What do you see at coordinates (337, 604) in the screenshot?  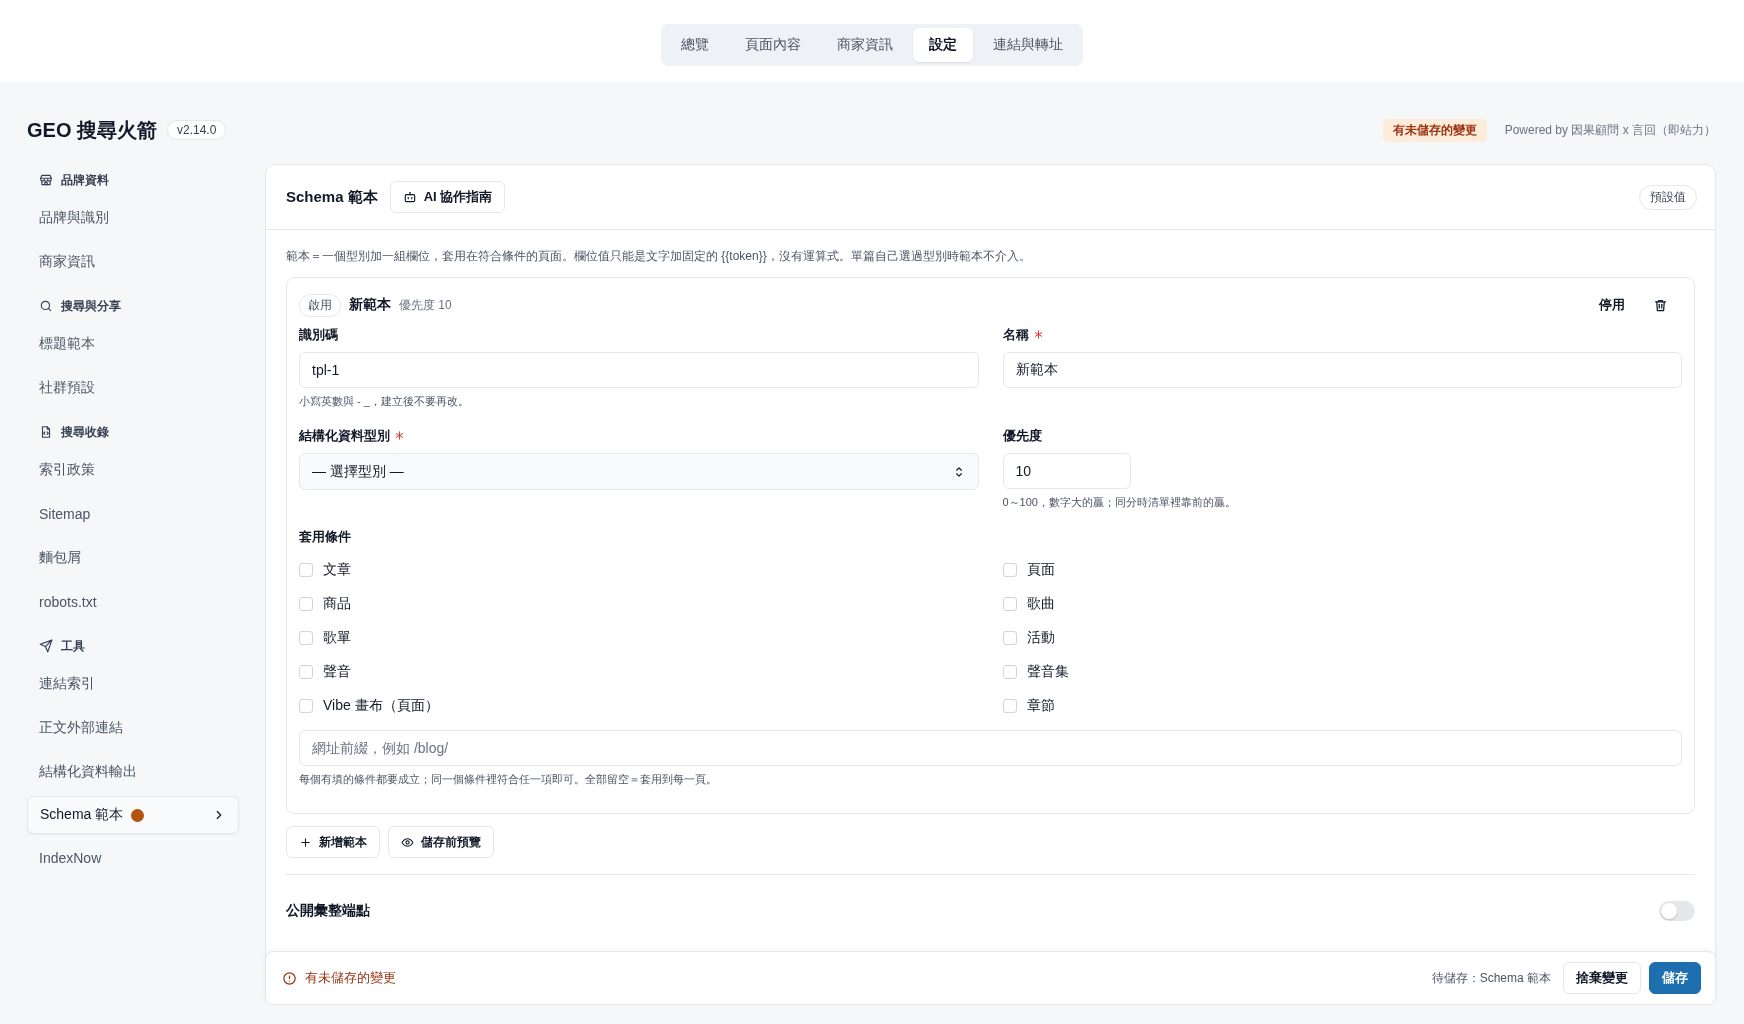 I see `condition-label: 商品` at bounding box center [337, 604].